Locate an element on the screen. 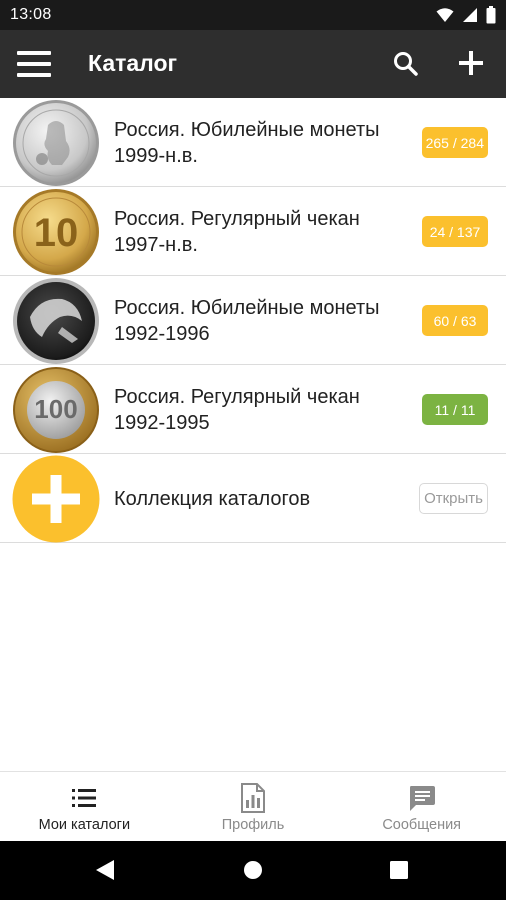 The image size is (506, 900). app-bar: Каталог is located at coordinates (253, 64).